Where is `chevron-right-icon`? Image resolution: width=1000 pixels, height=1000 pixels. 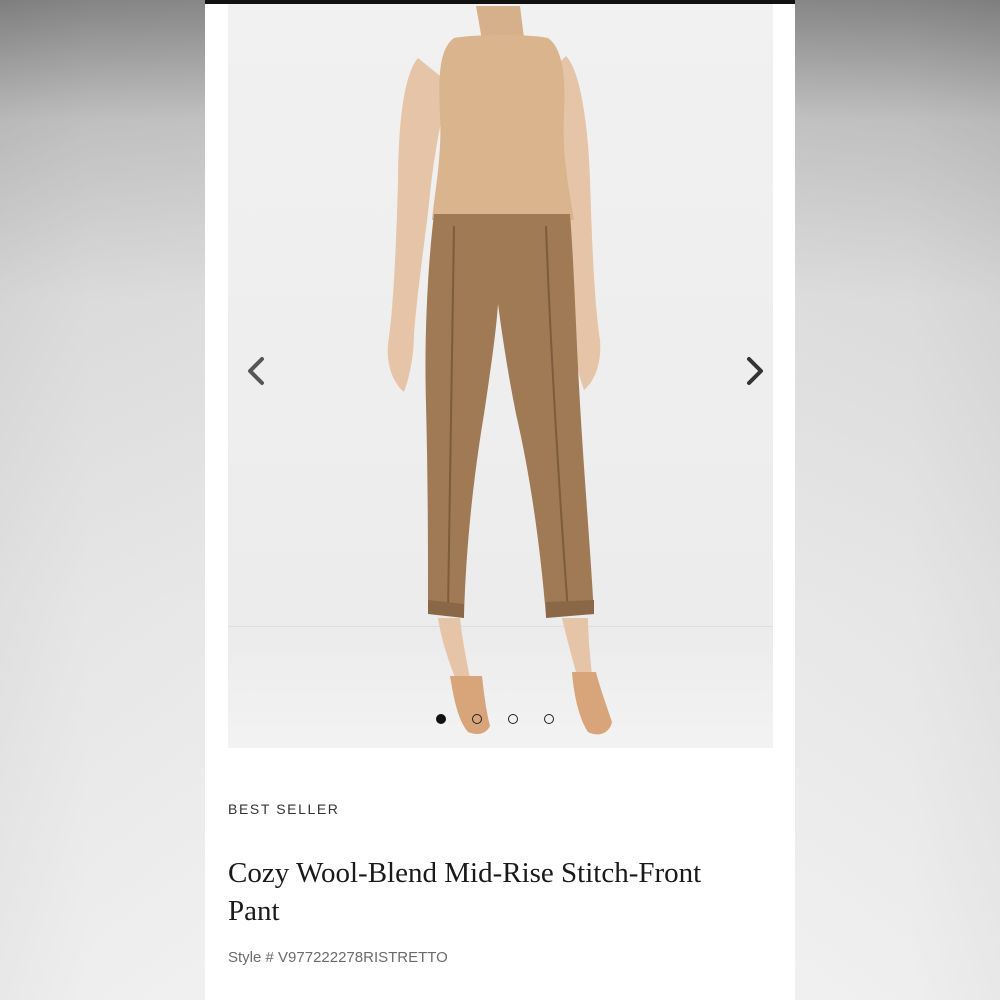 chevron-right-icon is located at coordinates (755, 371).